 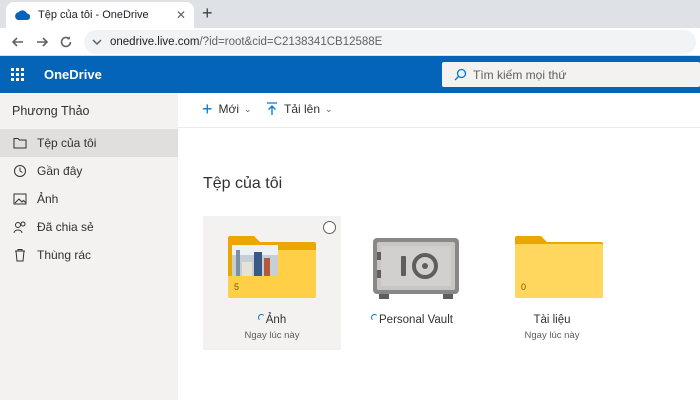 I want to click on new-label: Mới, so click(x=229, y=109).